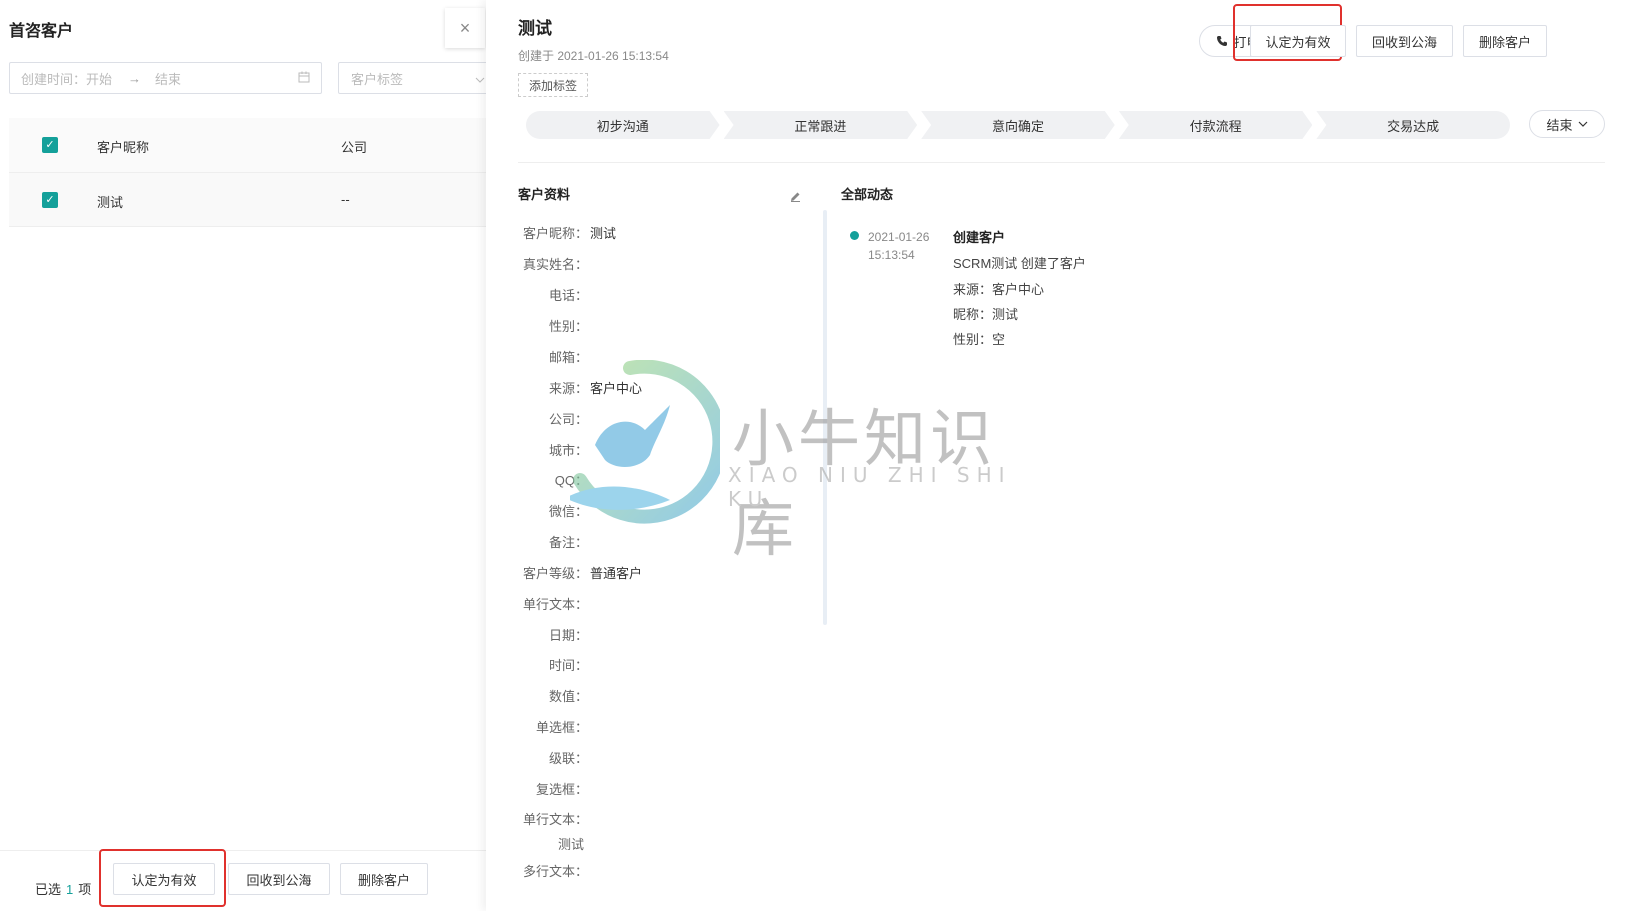 Image resolution: width=1629 pixels, height=911 pixels. I want to click on timeline-date-day: 2021-01-26, so click(899, 237).